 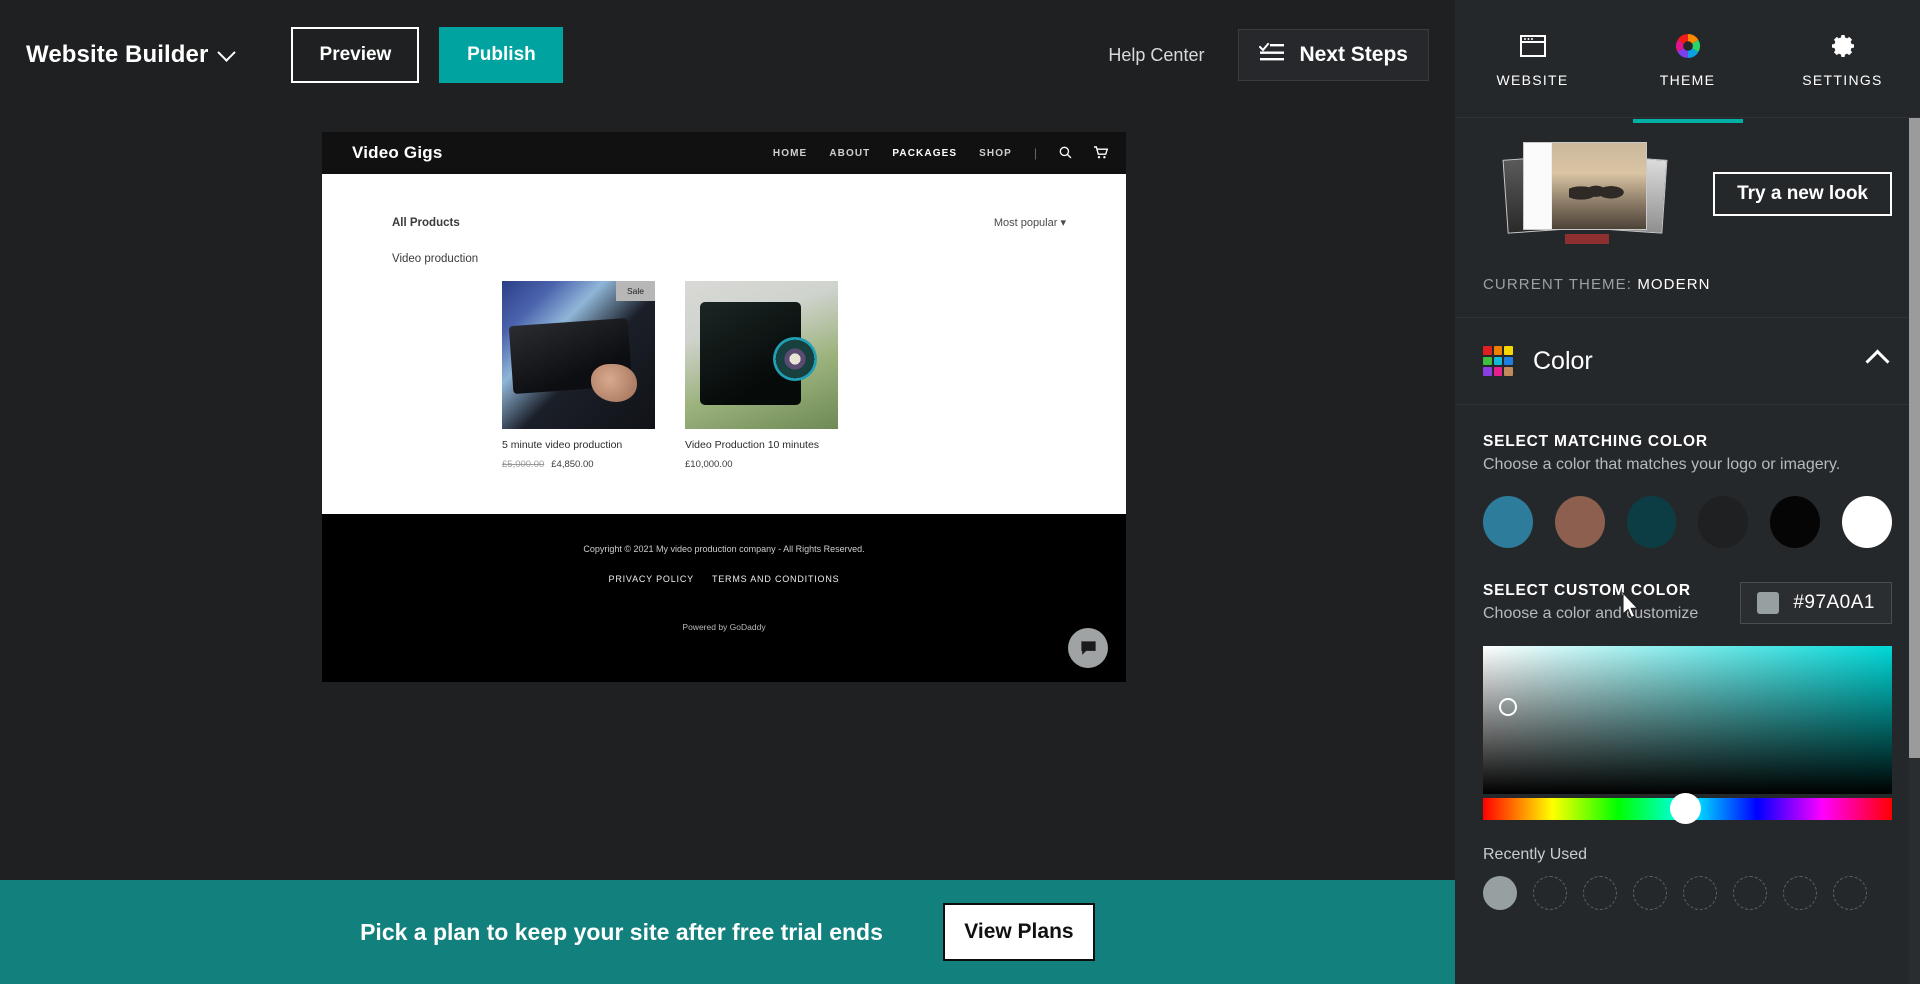 What do you see at coordinates (1063, 223) in the screenshot?
I see `caret-down-icon: ▾` at bounding box center [1063, 223].